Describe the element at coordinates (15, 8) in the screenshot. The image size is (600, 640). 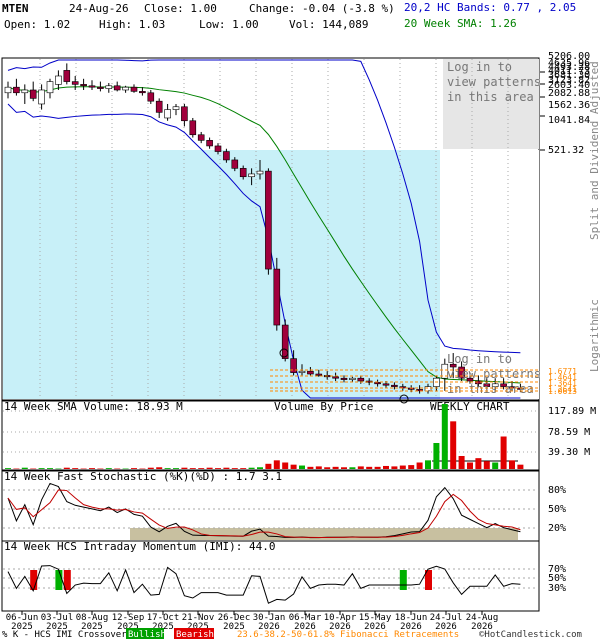
I see `symbol: MTEN` at that location.